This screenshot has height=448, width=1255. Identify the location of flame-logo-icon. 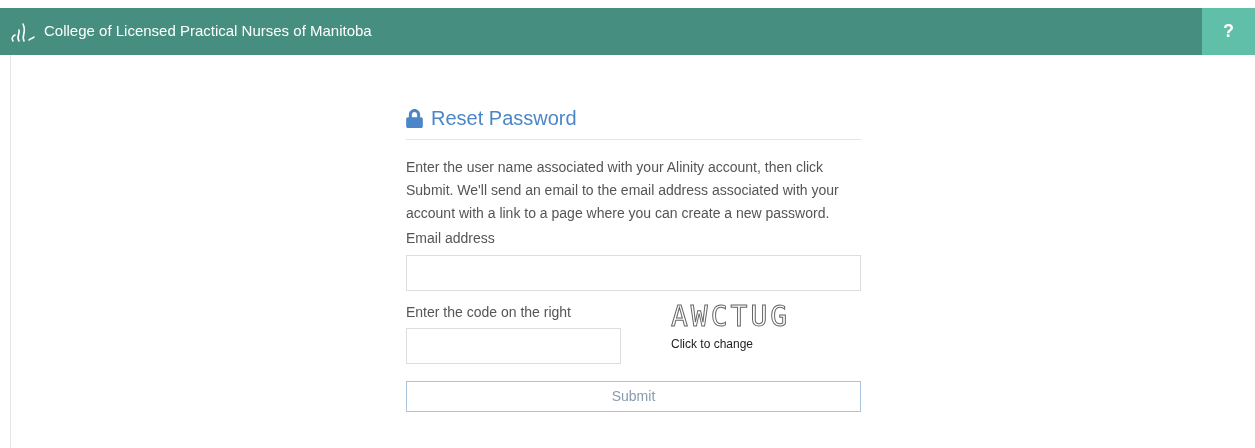
(23, 31).